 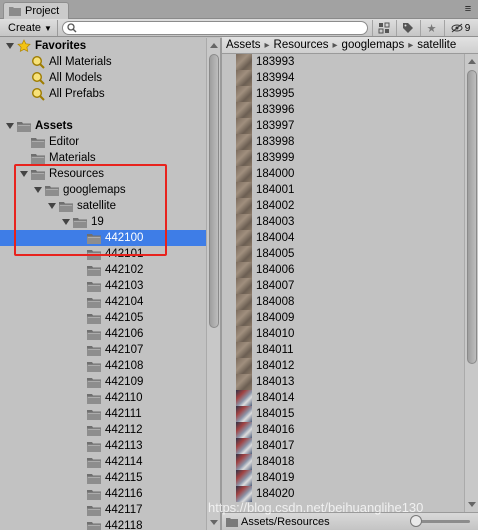 I want to click on tree-item: satellite, so click(x=103, y=206).